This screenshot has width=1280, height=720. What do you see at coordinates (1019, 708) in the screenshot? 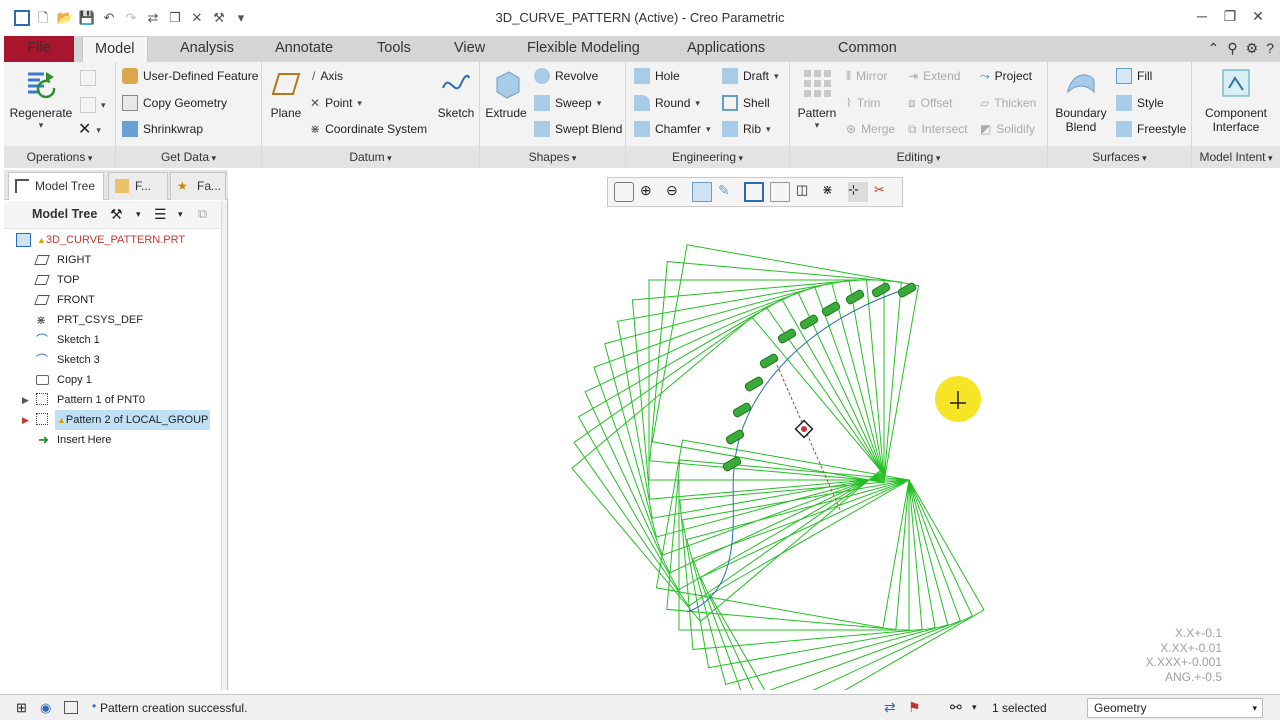
I see `selection-count: 1 selected` at bounding box center [1019, 708].